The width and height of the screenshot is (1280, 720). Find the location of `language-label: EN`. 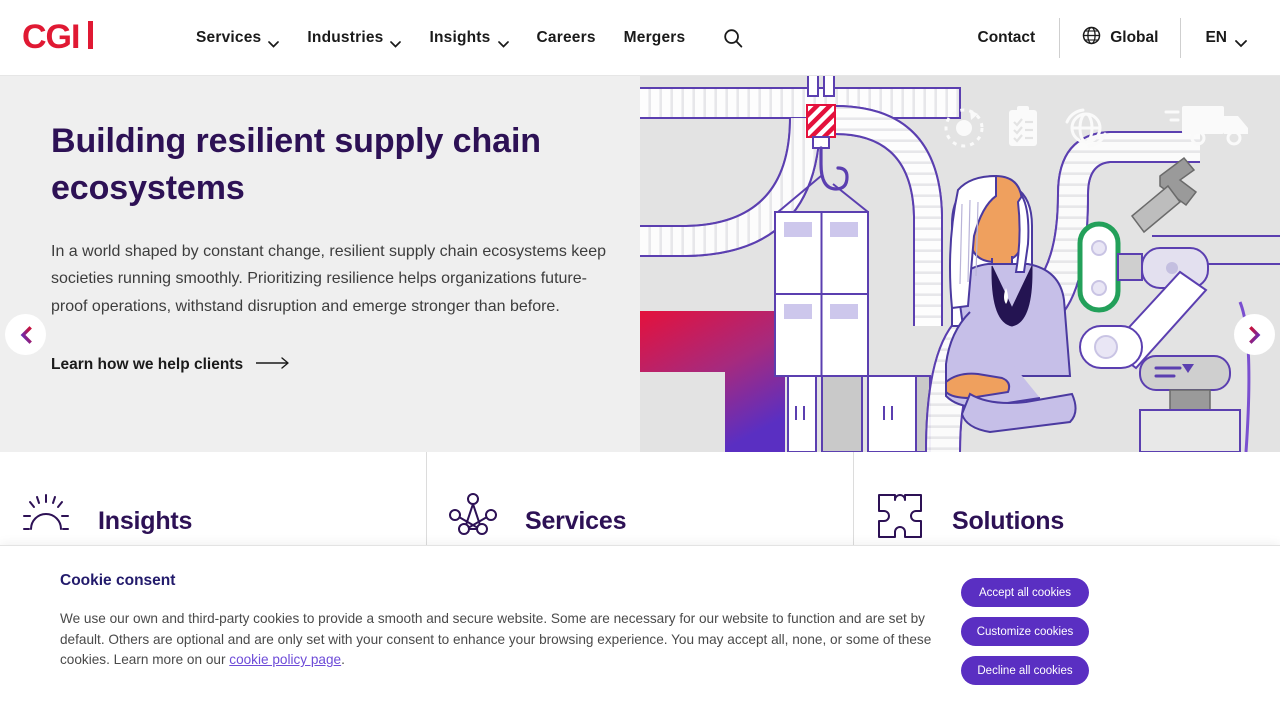

language-label: EN is located at coordinates (1216, 37).